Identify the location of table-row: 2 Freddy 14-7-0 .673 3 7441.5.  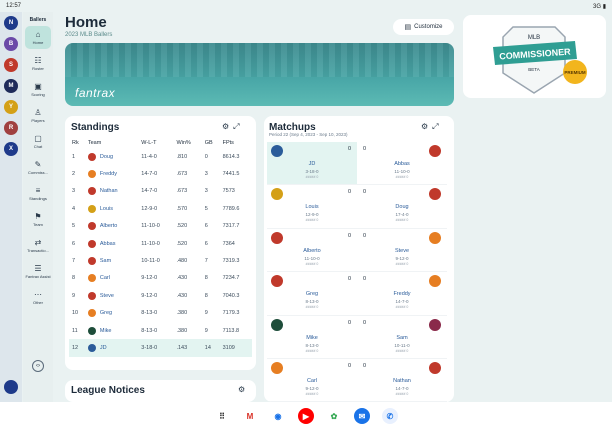
(160, 173).